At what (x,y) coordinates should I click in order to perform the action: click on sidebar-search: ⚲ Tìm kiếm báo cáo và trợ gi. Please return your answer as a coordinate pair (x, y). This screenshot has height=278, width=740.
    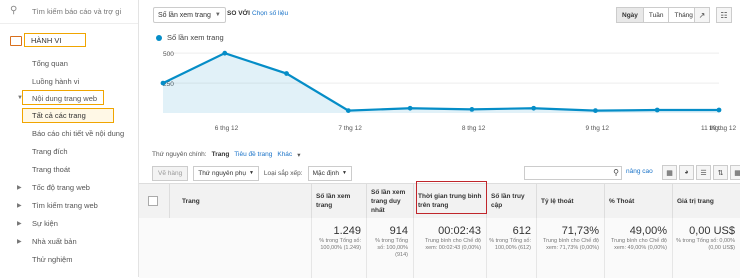
    Looking at the image, I should click on (69, 11).